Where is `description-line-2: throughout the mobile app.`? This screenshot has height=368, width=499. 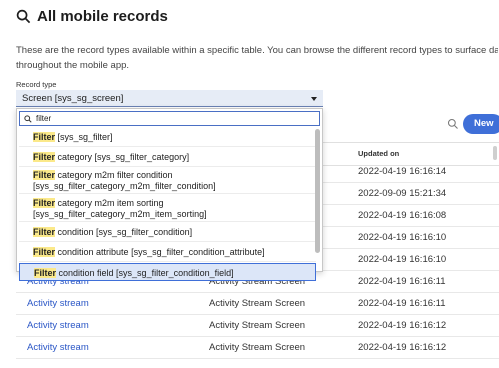
description-line-2: throughout the mobile app. is located at coordinates (73, 65).